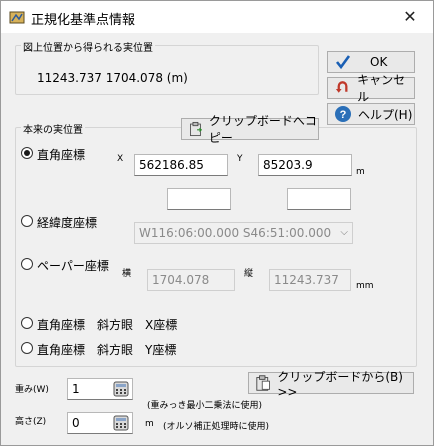  Describe the element at coordinates (27, 348) in the screenshot. I see `oblique-y-radio` at that location.